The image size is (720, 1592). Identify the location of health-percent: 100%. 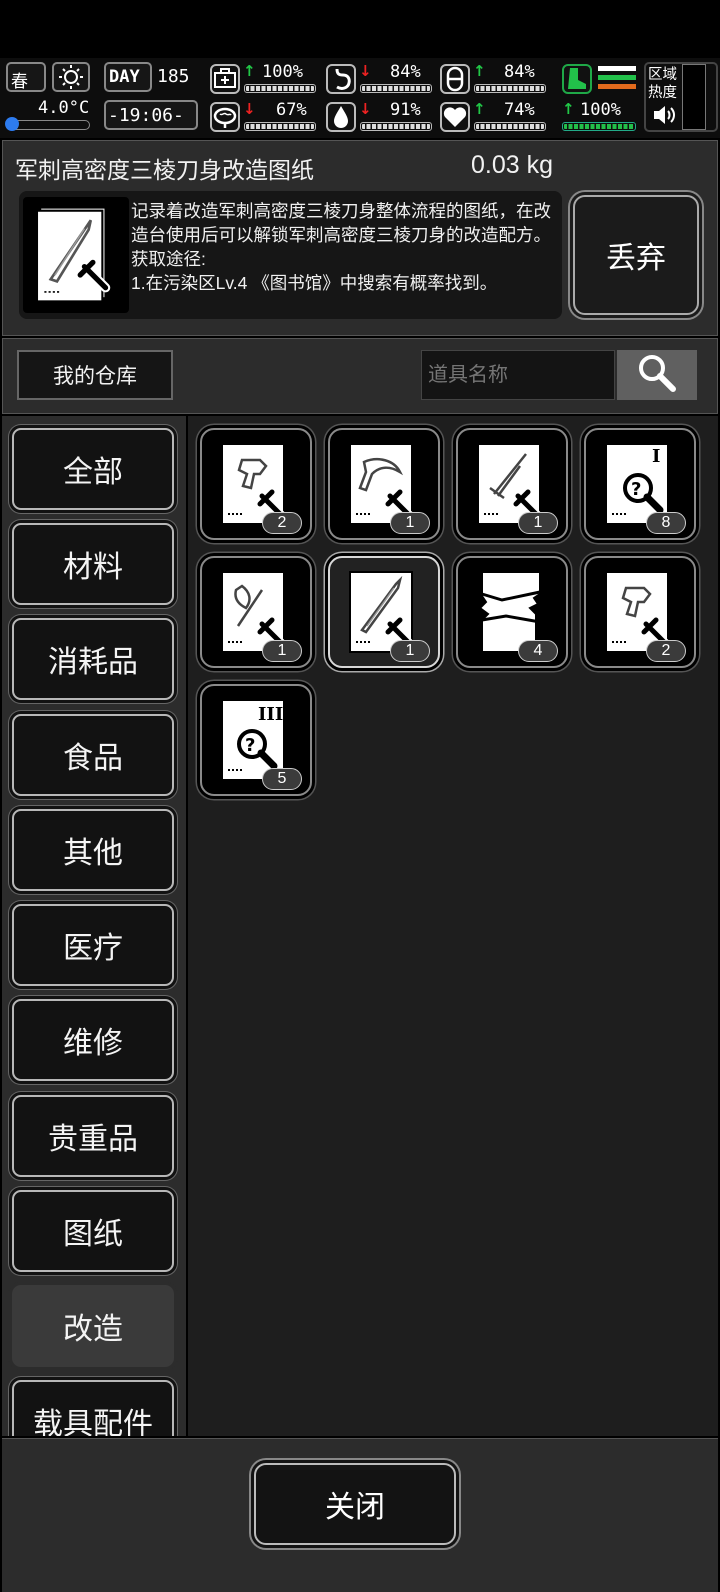
(282, 72).